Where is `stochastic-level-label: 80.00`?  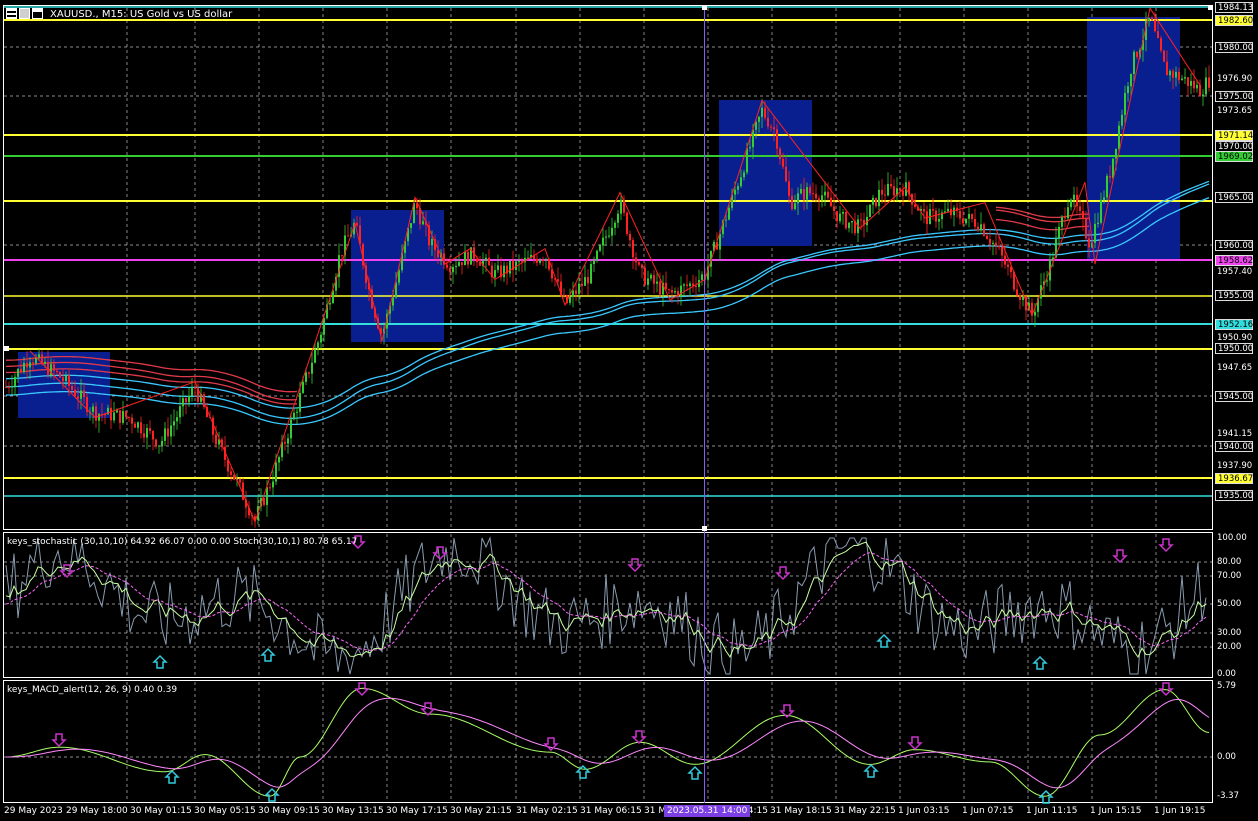 stochastic-level-label: 80.00 is located at coordinates (1229, 562).